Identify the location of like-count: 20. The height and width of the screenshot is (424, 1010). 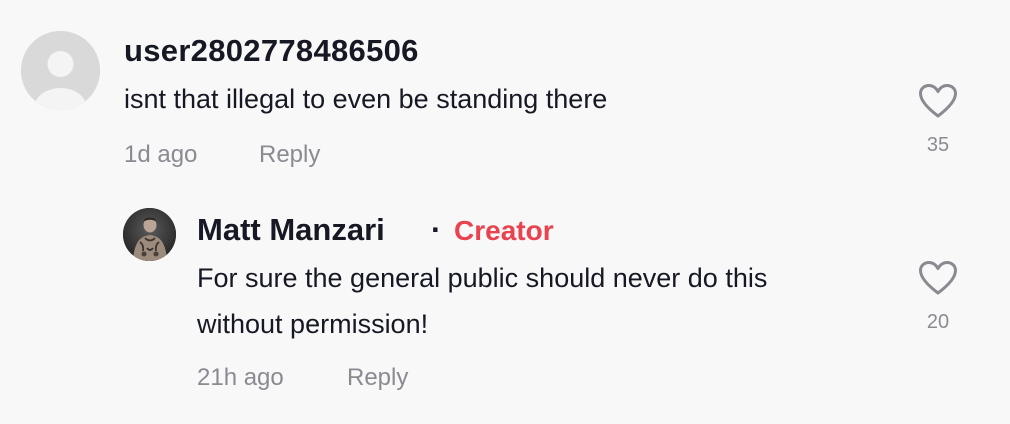
(938, 322).